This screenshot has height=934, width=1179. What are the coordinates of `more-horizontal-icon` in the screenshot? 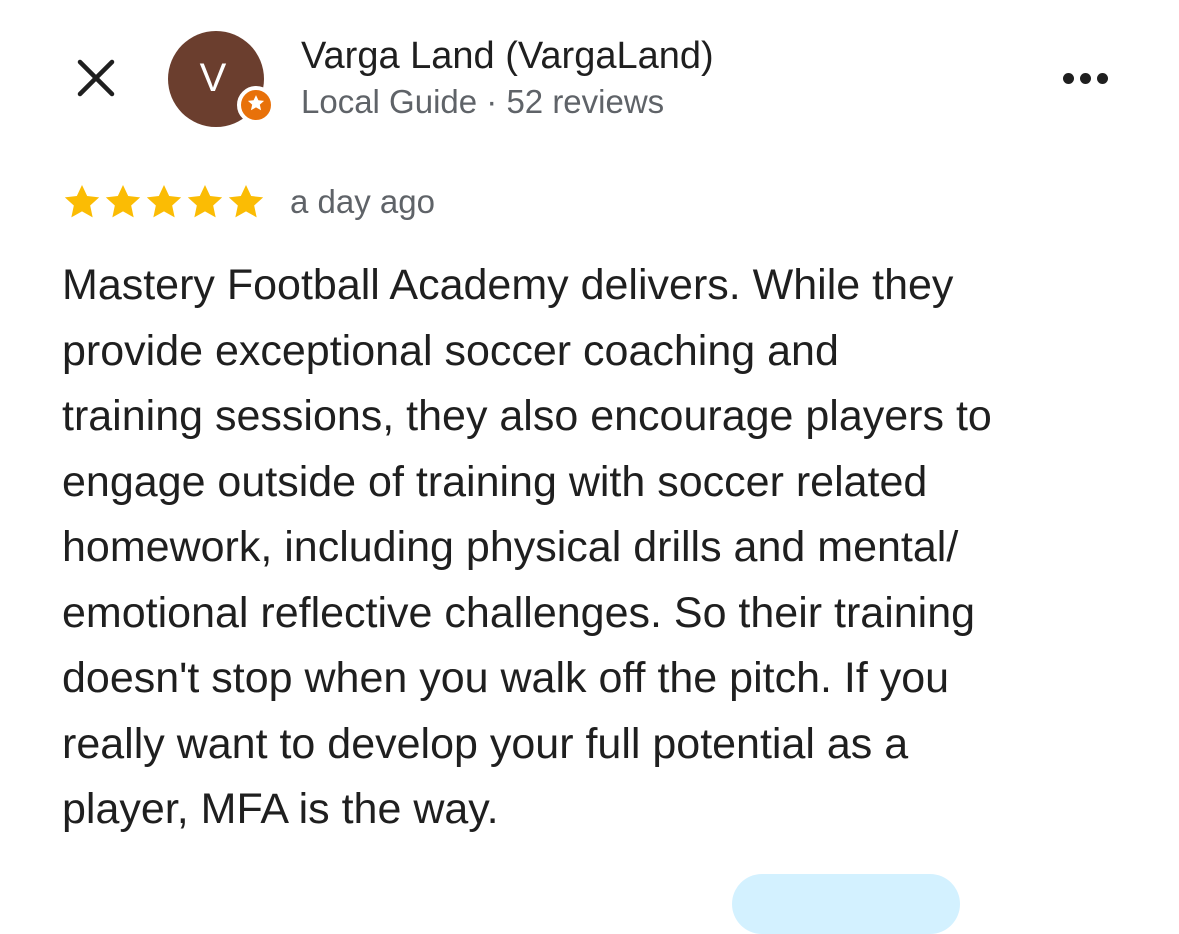 It's located at (1085, 78).